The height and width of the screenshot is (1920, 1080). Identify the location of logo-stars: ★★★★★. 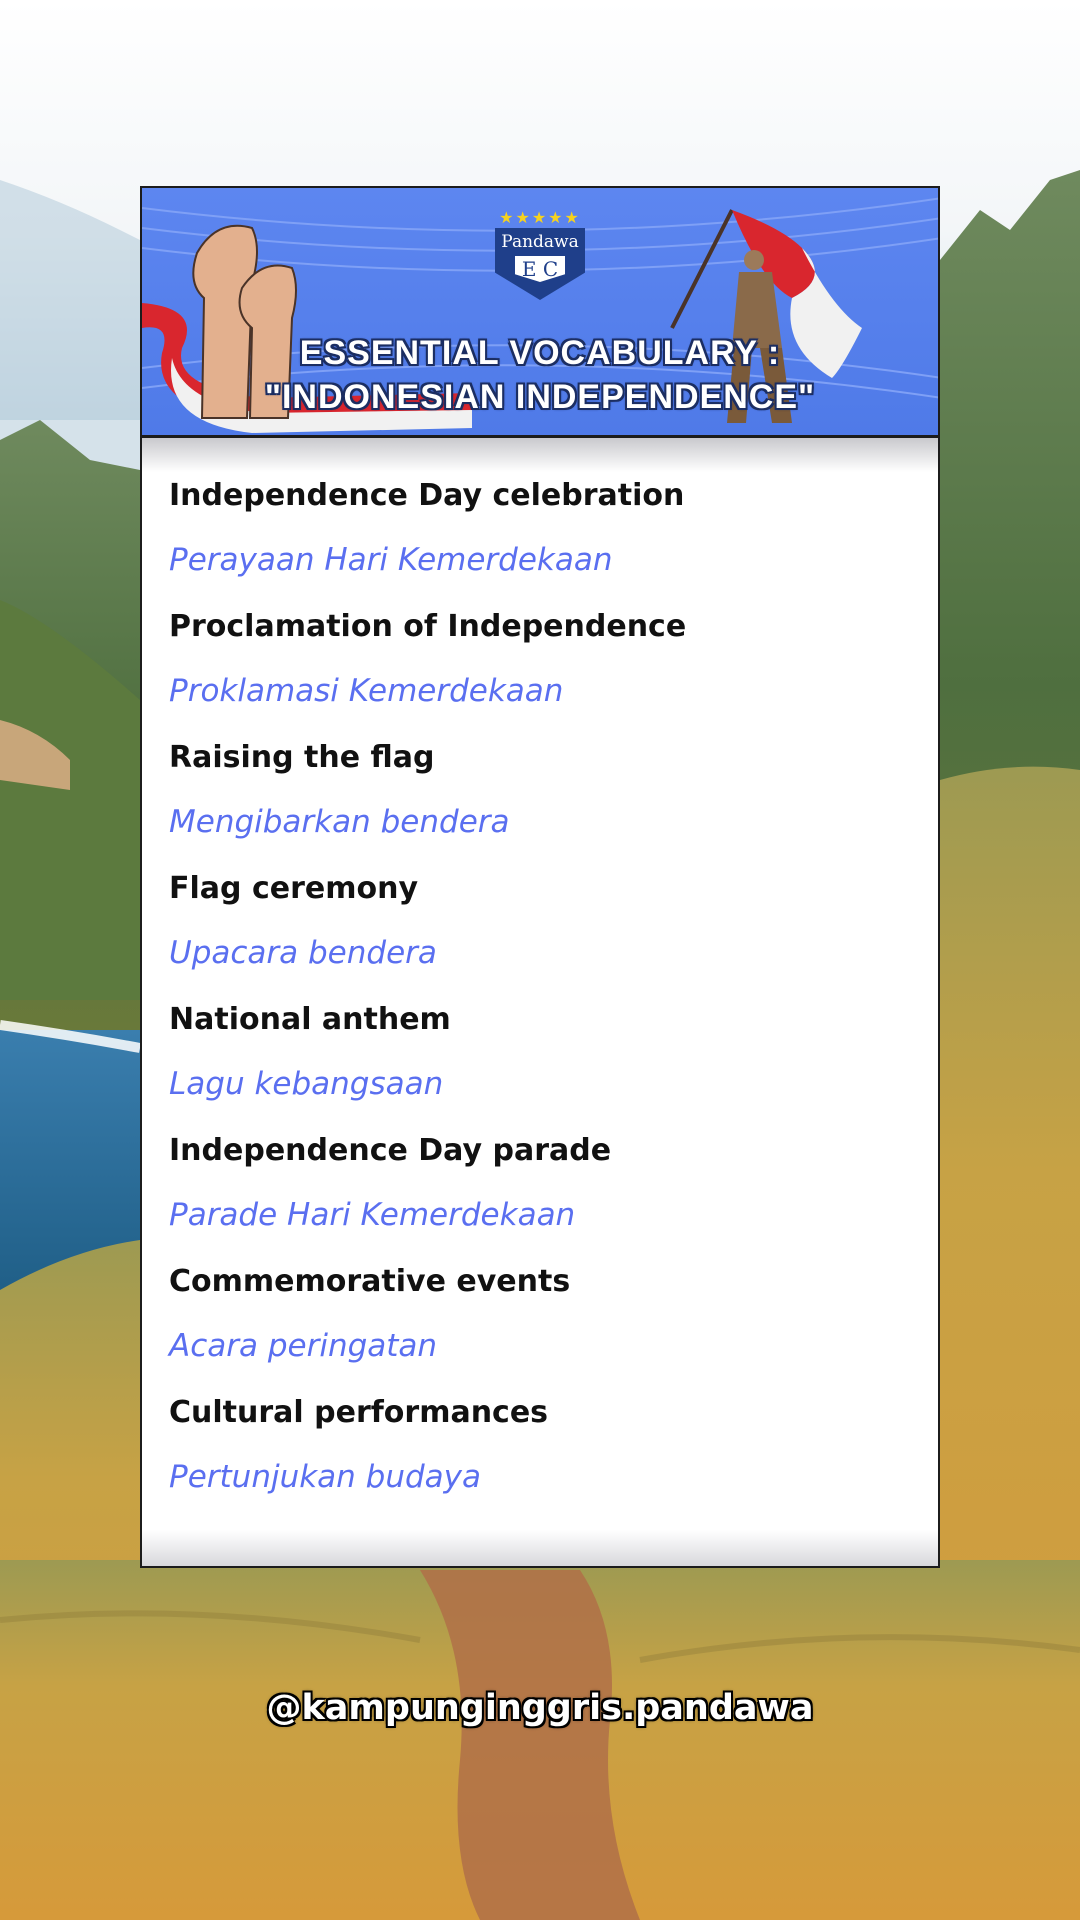
(540, 217).